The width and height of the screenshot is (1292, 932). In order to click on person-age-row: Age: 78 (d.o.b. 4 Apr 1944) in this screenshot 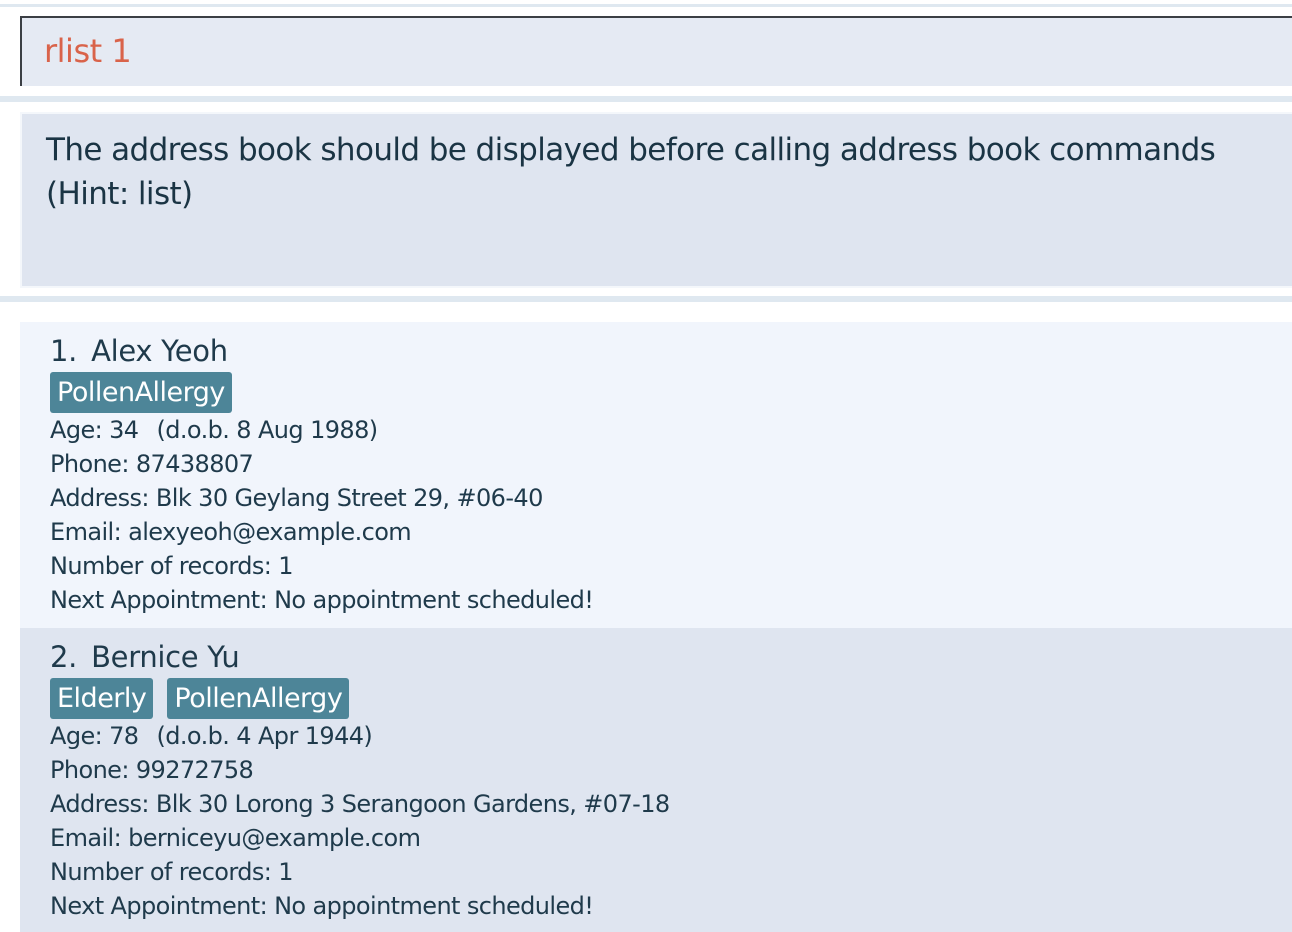, I will do `click(211, 736)`.